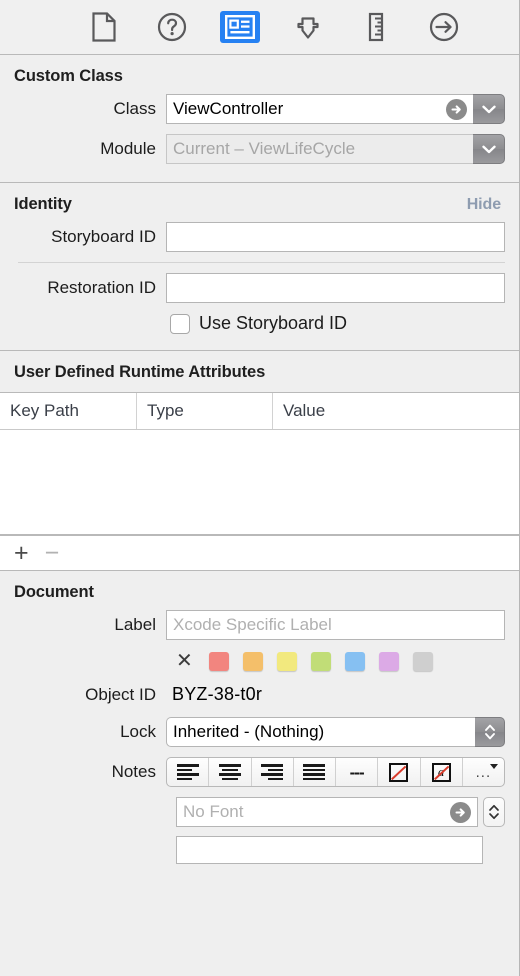 This screenshot has width=520, height=976. I want to click on module-value: Current – ViewLifeCycle, so click(264, 148).